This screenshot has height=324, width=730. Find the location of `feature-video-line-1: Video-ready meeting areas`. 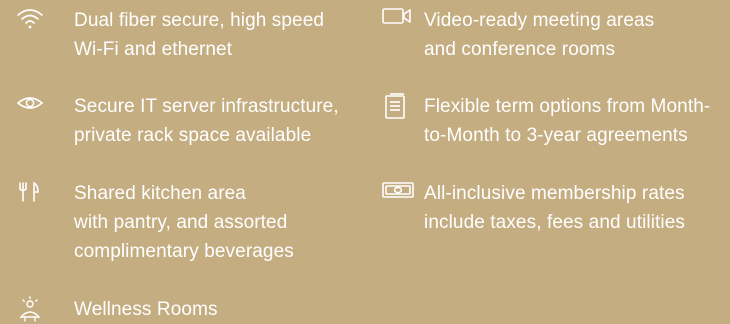

feature-video-line-1: Video-ready meeting areas is located at coordinates (539, 20).